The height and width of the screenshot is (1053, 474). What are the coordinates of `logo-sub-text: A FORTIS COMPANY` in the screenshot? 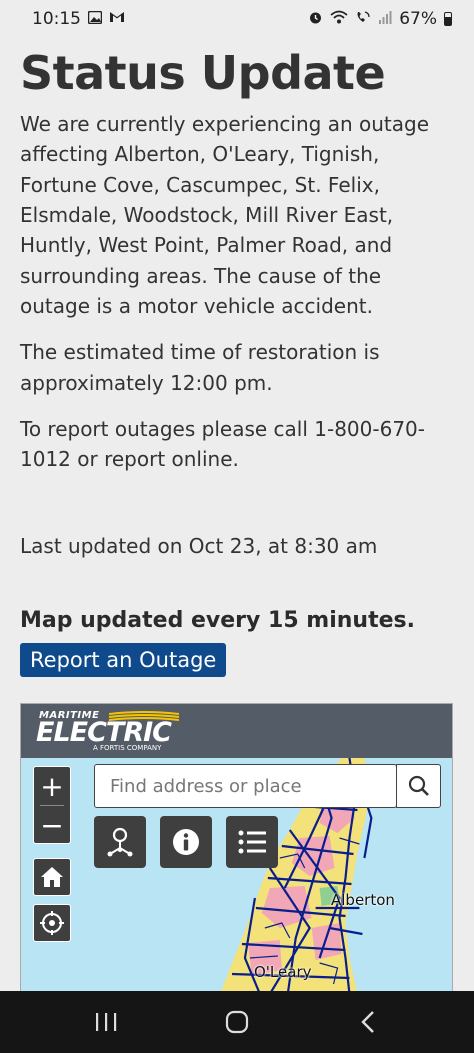 It's located at (127, 748).